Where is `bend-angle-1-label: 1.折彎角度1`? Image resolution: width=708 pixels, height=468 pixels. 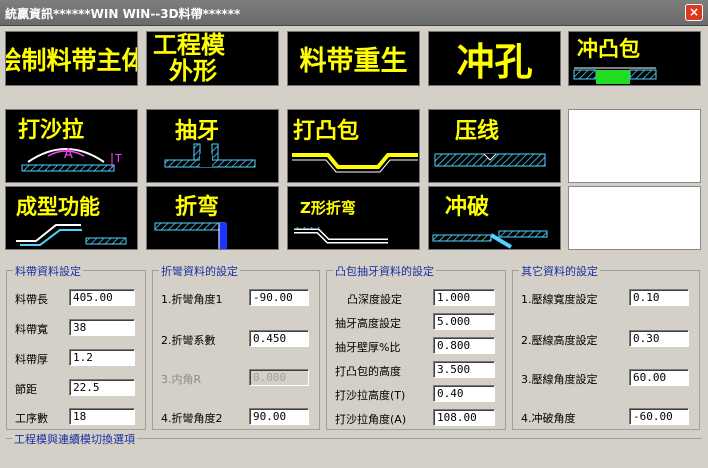
bend-angle-1-label: 1.折彎角度1 is located at coordinates (192, 299).